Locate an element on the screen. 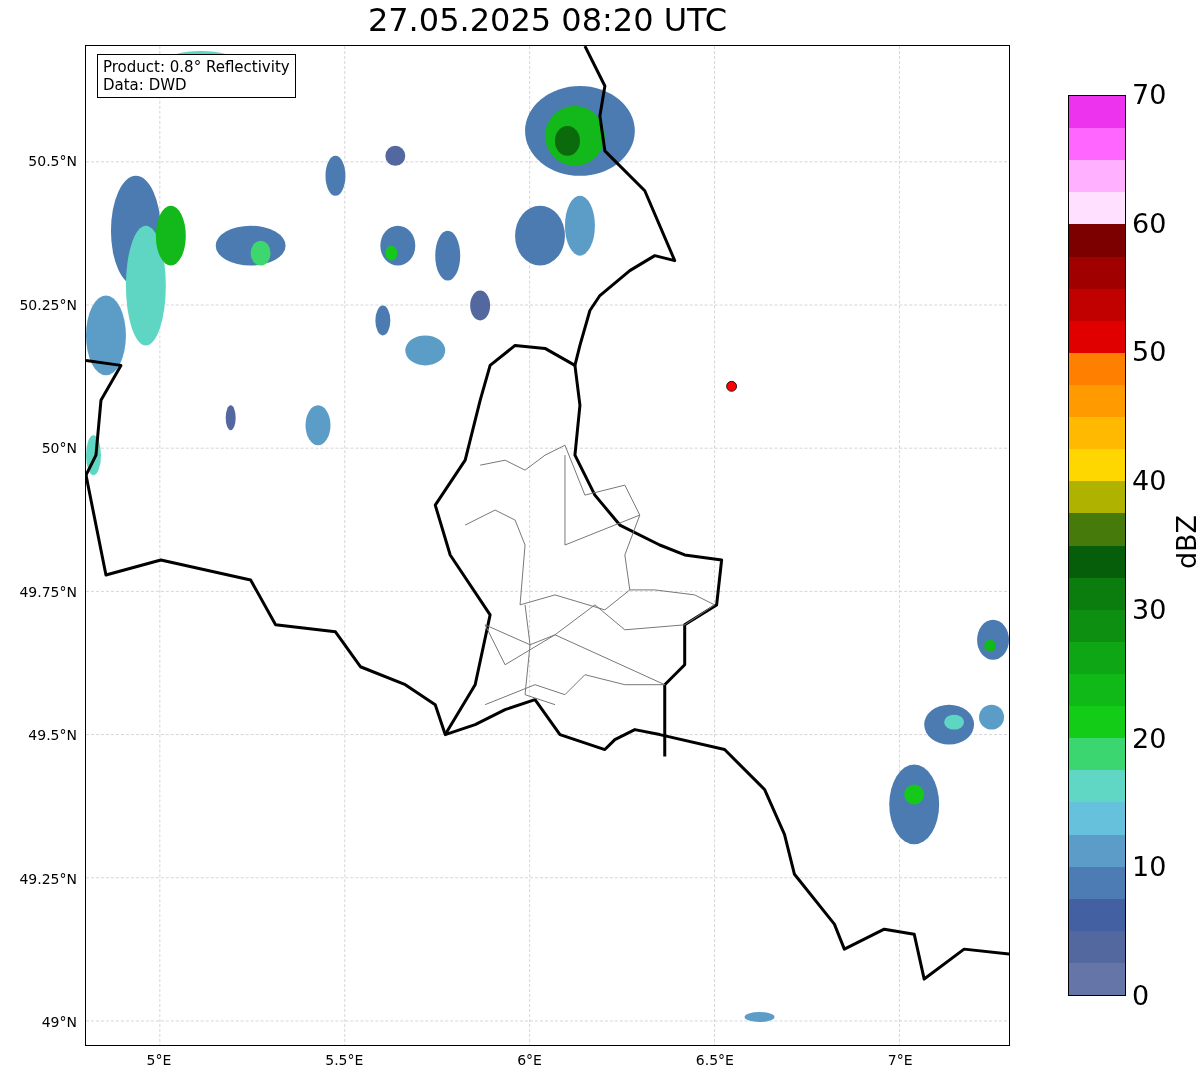  chart-title: 27.05.2025 08:20 UTC is located at coordinates (547, 20).